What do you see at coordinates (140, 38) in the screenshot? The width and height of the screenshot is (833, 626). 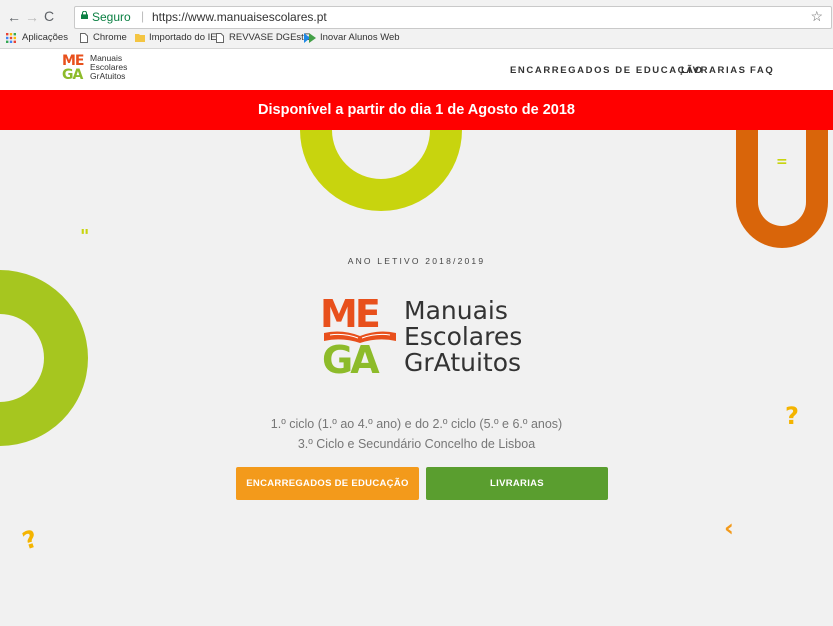 I see `folder-icon` at bounding box center [140, 38].